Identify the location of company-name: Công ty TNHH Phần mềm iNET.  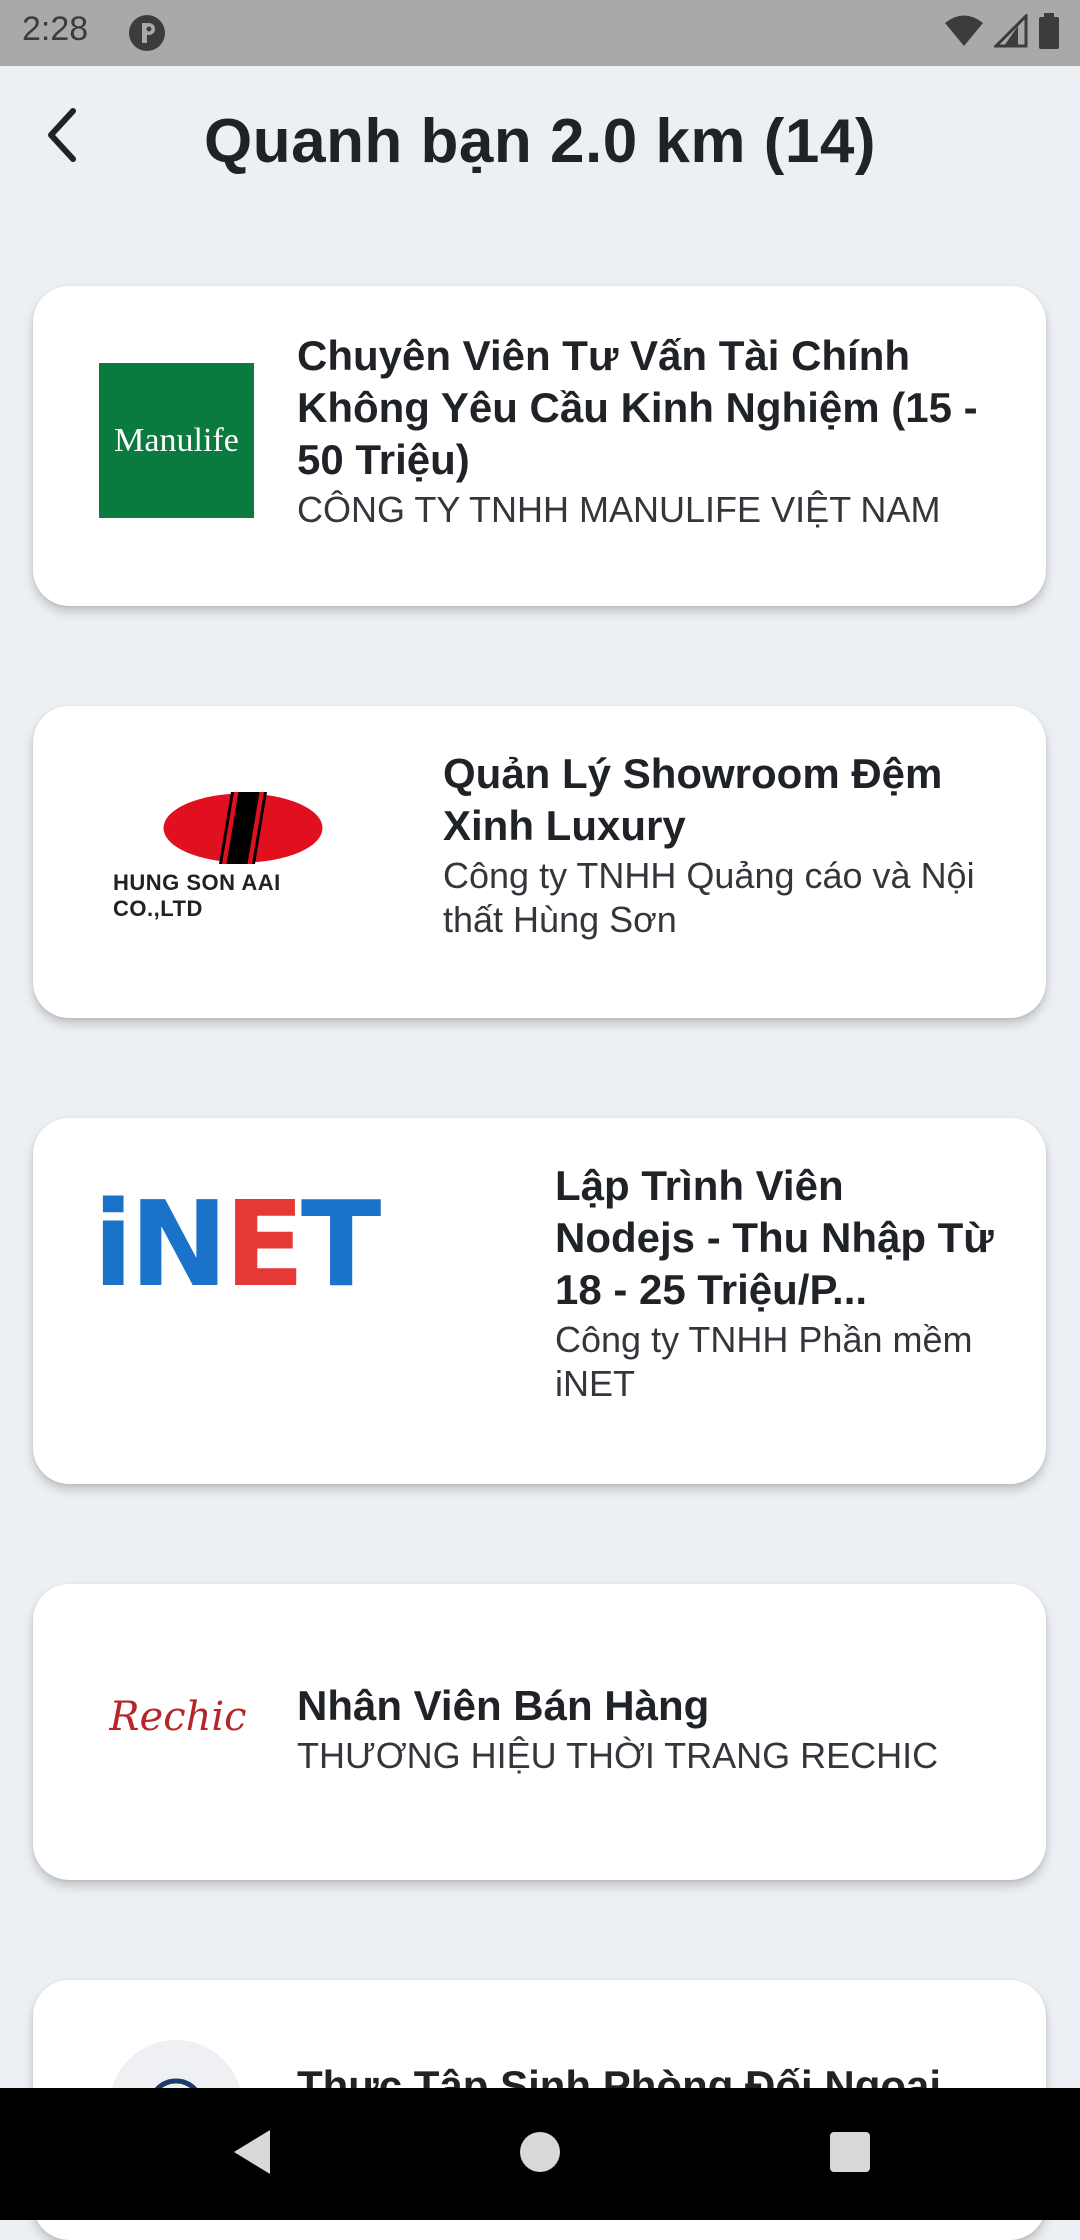
(764, 1361).